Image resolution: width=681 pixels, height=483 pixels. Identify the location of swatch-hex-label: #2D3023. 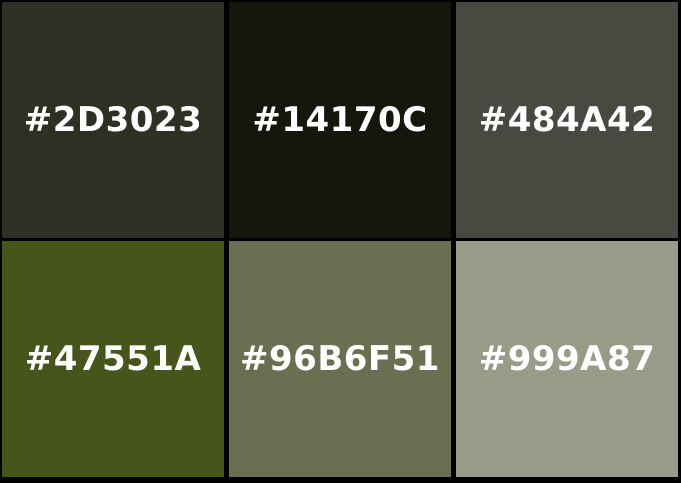
(113, 120).